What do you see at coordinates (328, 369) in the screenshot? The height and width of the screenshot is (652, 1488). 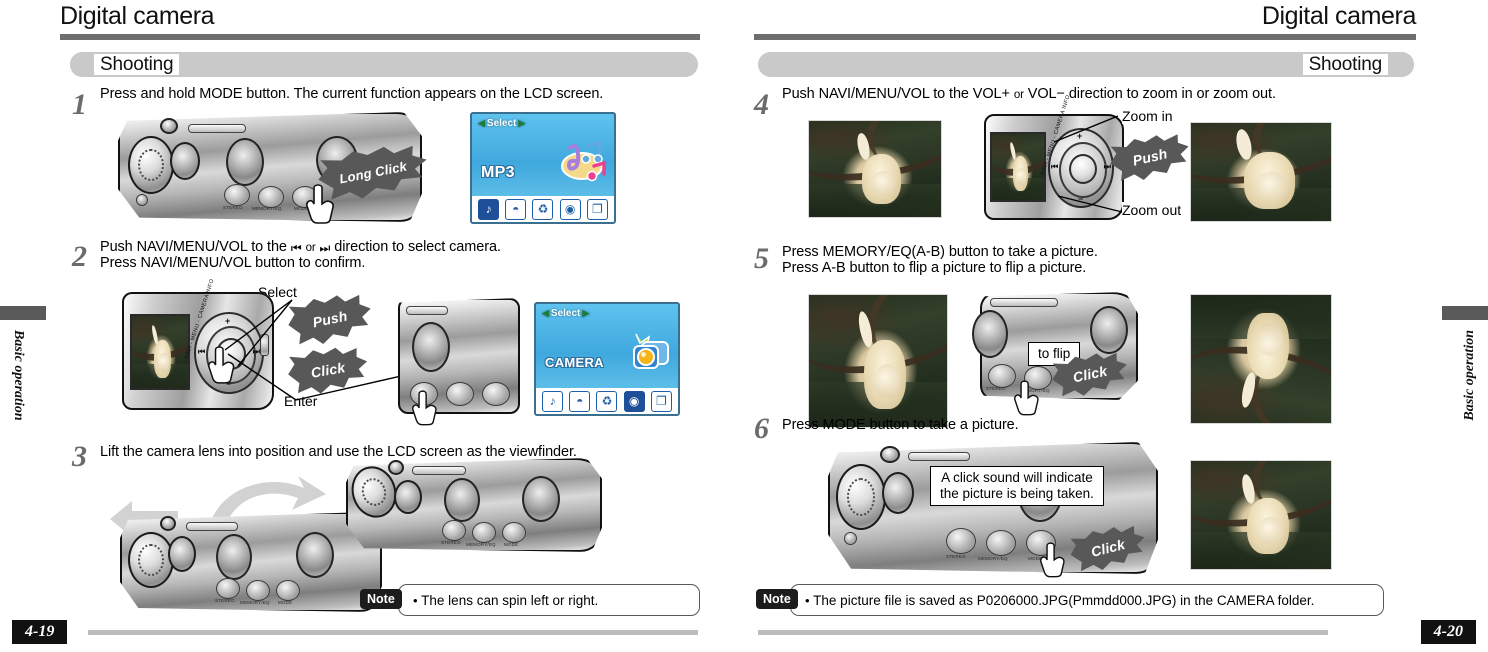 I see `callout-click-step2: Click` at bounding box center [328, 369].